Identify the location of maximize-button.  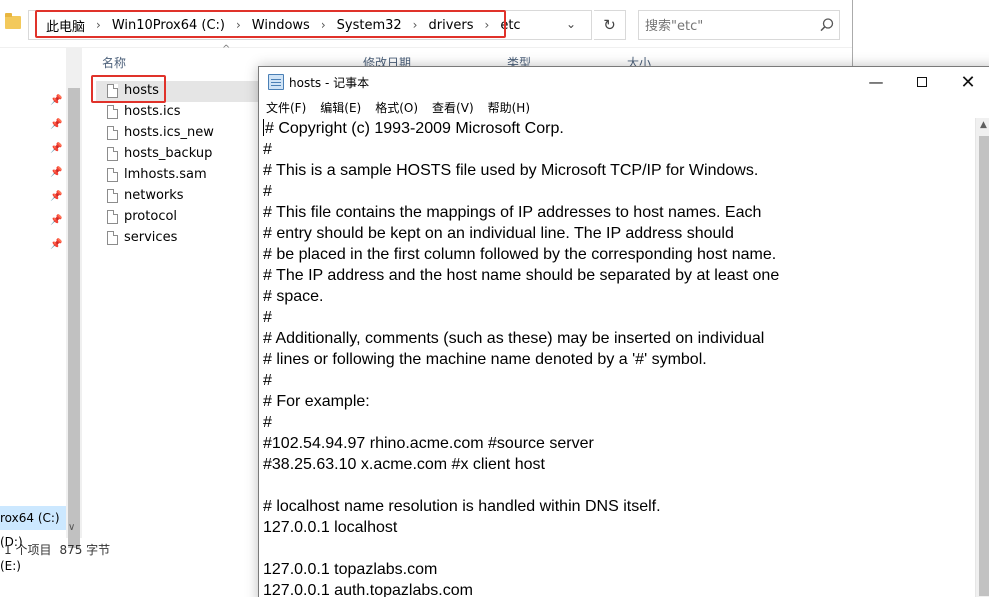
(922, 82).